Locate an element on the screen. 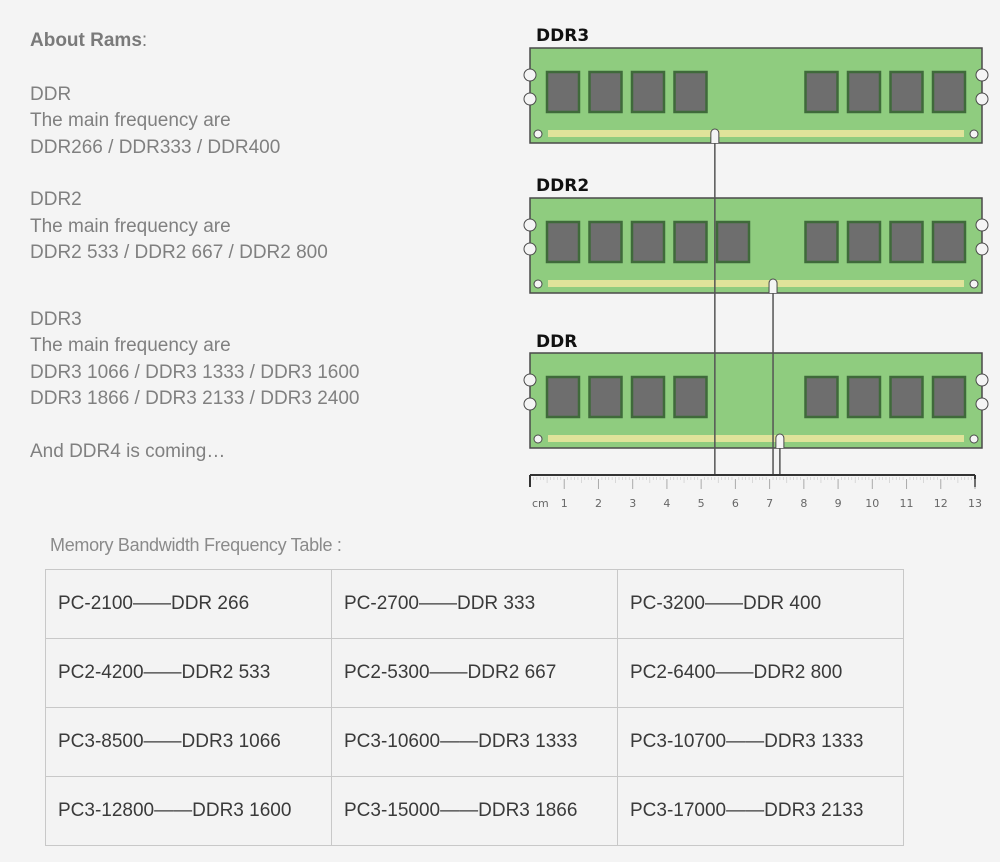 This screenshot has height=862, width=1000. ruler-tick-label: 1 is located at coordinates (564, 503).